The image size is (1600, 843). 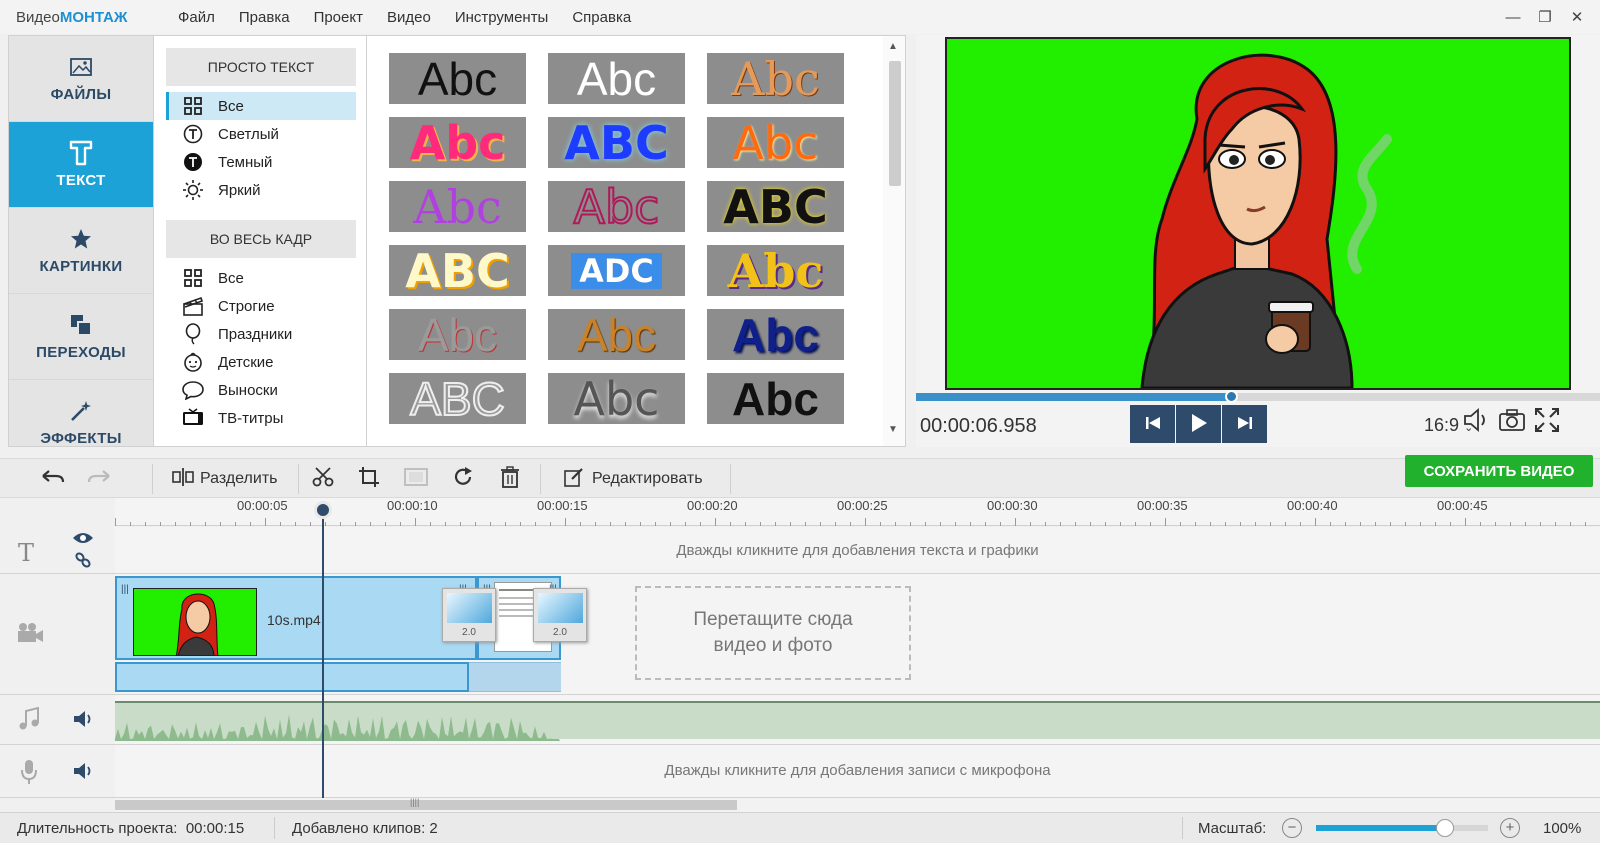 What do you see at coordinates (261, 162) in the screenshot?
I see `category-dark: Темный` at bounding box center [261, 162].